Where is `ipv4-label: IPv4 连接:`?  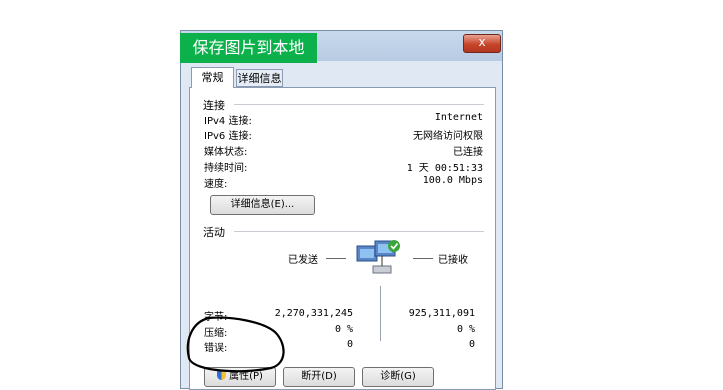 ipv4-label: IPv4 连接: is located at coordinates (228, 121).